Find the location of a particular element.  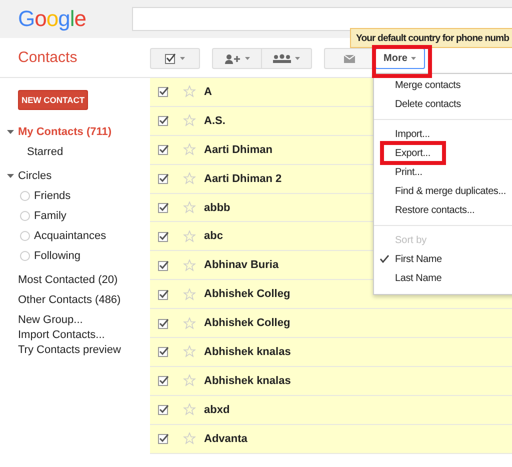

new-contact-button: NEW CONTACT is located at coordinates (53, 100).